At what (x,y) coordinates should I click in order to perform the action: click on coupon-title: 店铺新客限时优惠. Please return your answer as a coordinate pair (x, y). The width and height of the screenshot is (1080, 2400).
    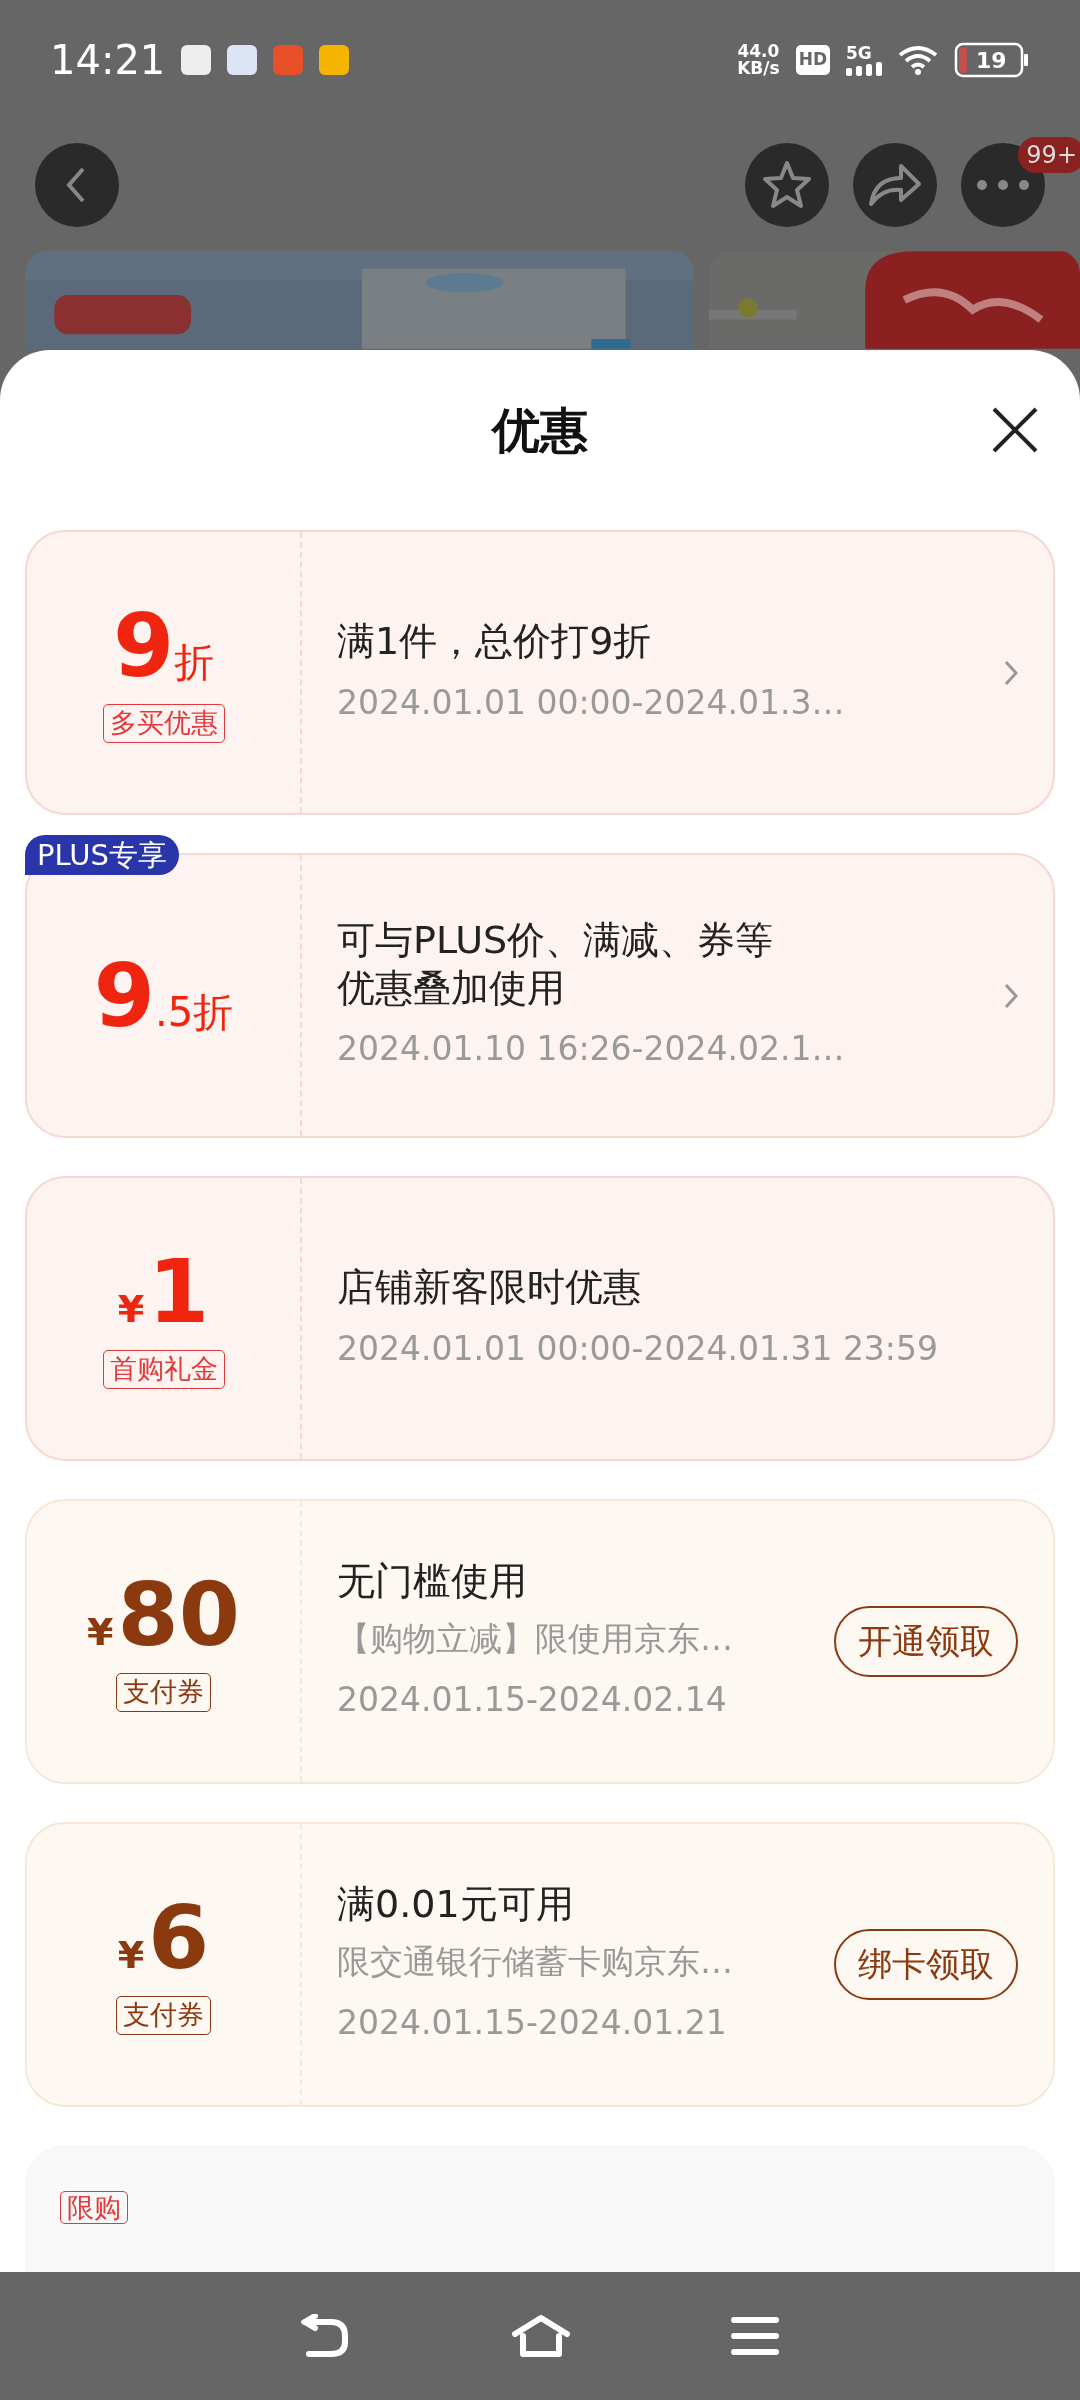
    Looking at the image, I should click on (489, 1287).